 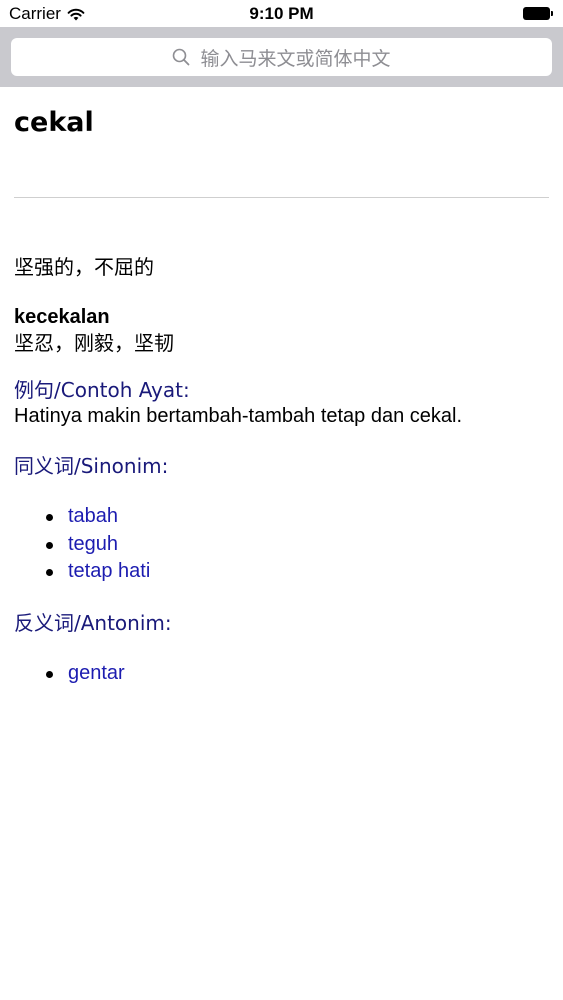 What do you see at coordinates (297, 517) in the screenshot?
I see `synonym-link: tabah` at bounding box center [297, 517].